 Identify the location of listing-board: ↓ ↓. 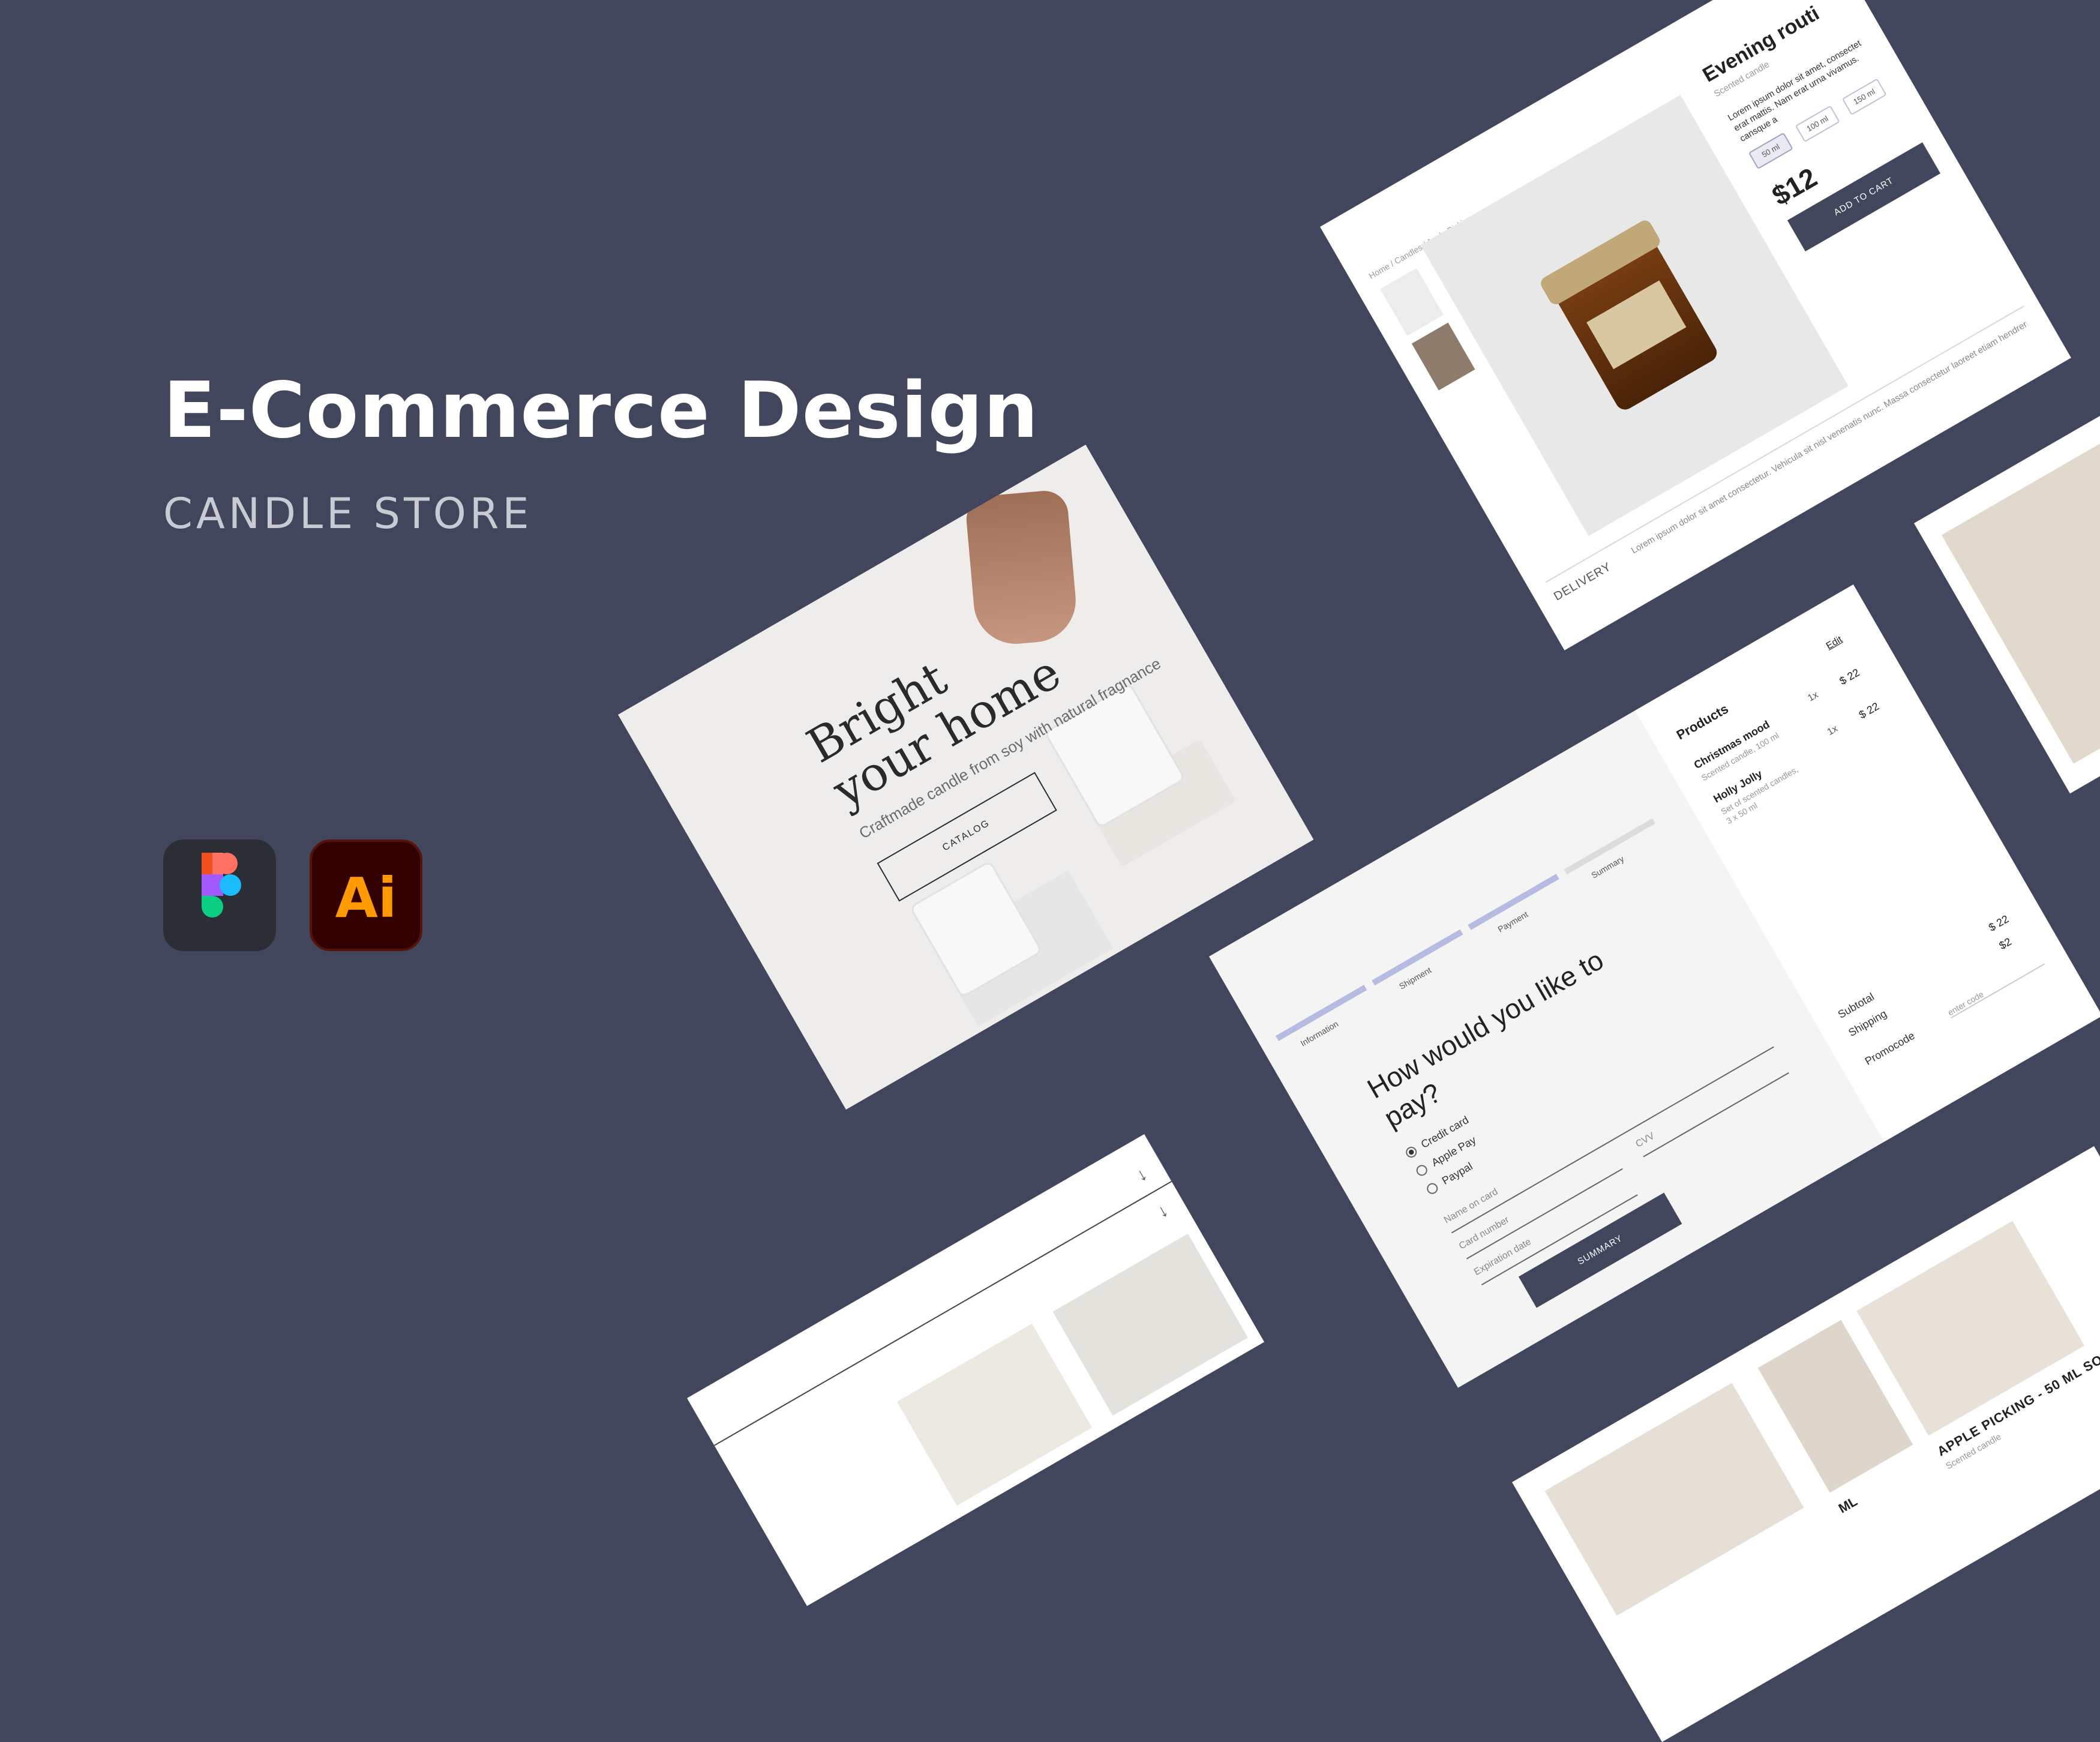
(976, 1370).